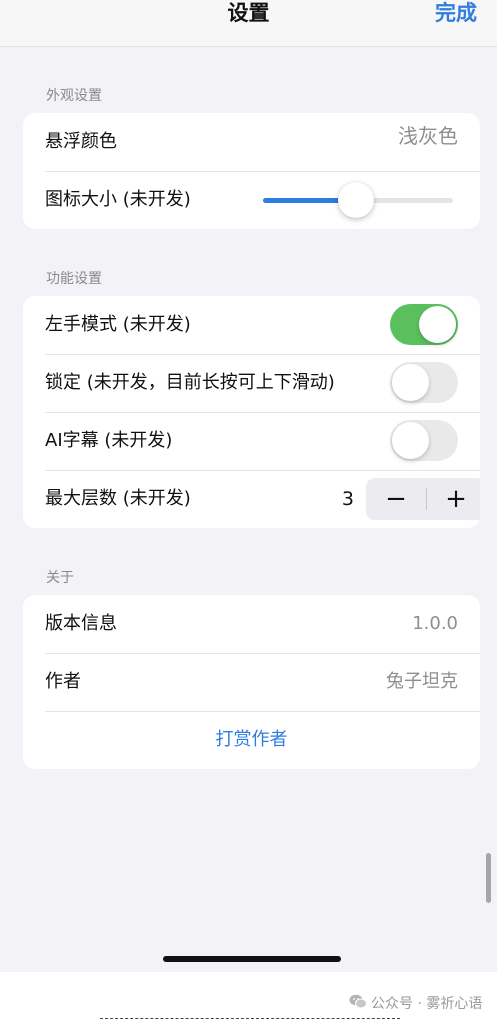 This screenshot has height=1024, width=497. What do you see at coordinates (251, 325) in the screenshot?
I see `left-hand-row: 左手模式 (未开发)` at bounding box center [251, 325].